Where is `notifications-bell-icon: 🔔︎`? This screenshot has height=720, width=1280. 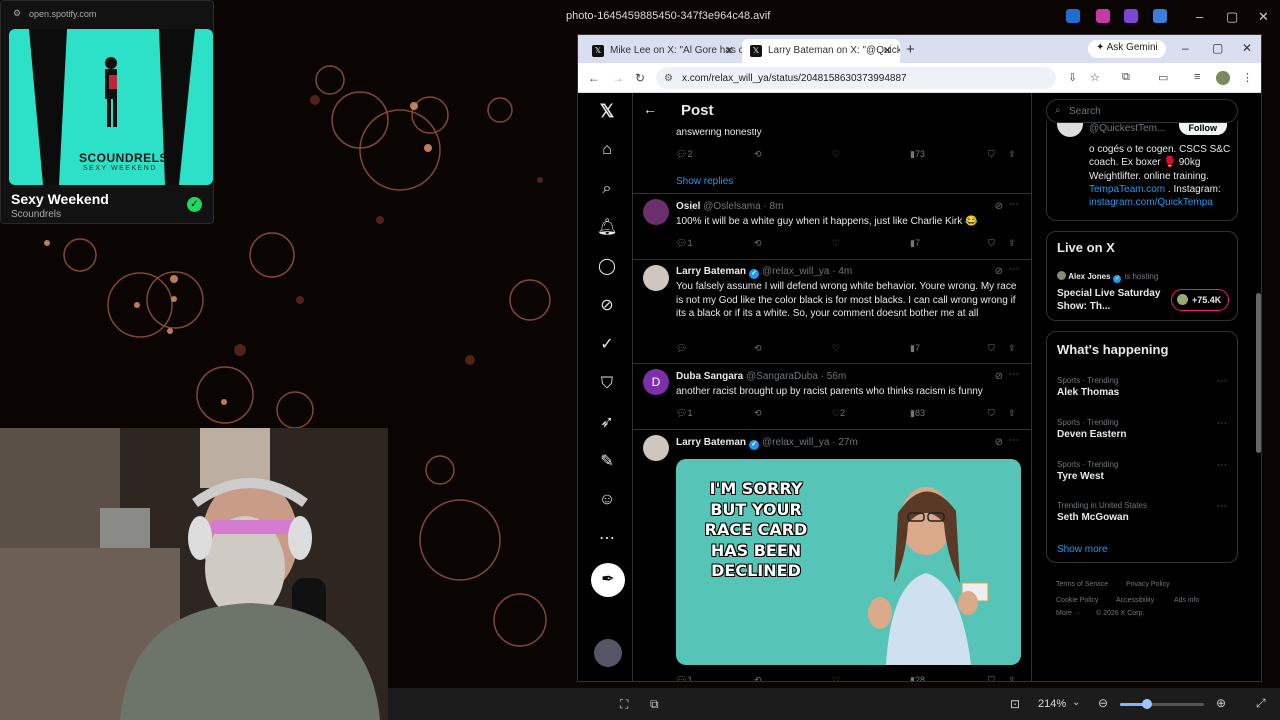
notifications-bell-icon: 🔔︎ is located at coordinates (607, 228).